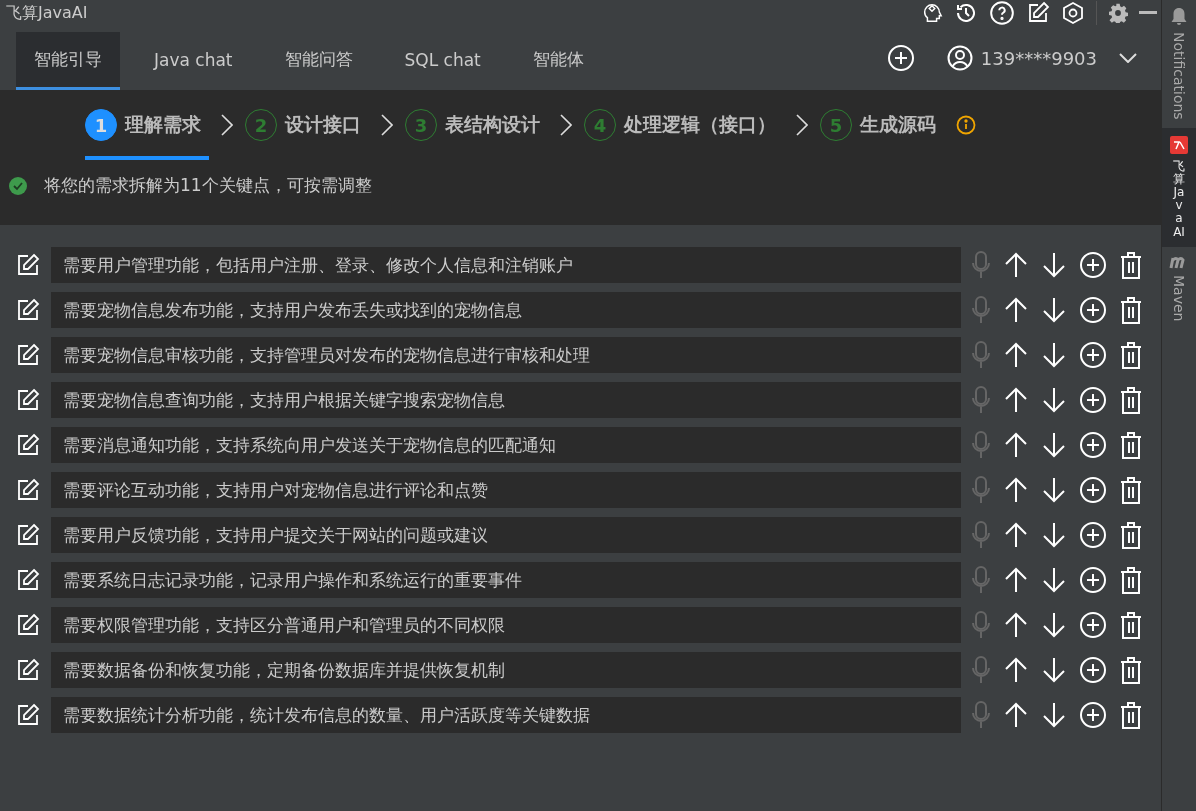 The width and height of the screenshot is (1196, 811). Describe the element at coordinates (476, 125) in the screenshot. I see `step-tab: 3 表结构设计` at that location.